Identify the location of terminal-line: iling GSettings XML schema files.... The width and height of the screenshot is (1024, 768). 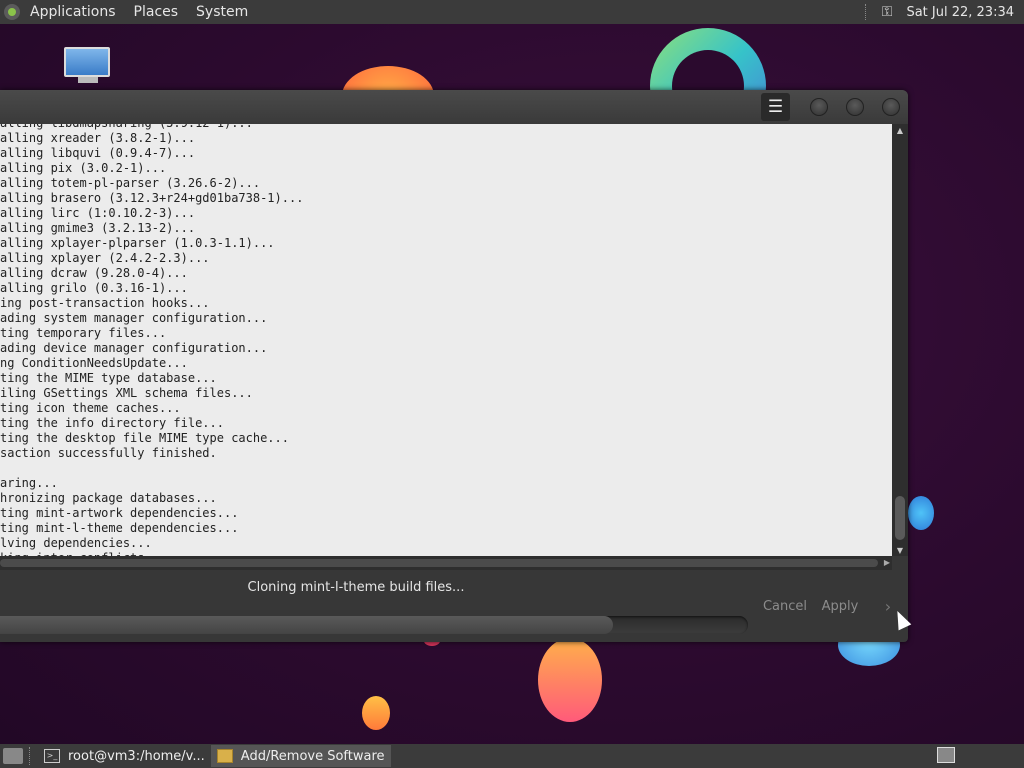
(126, 393).